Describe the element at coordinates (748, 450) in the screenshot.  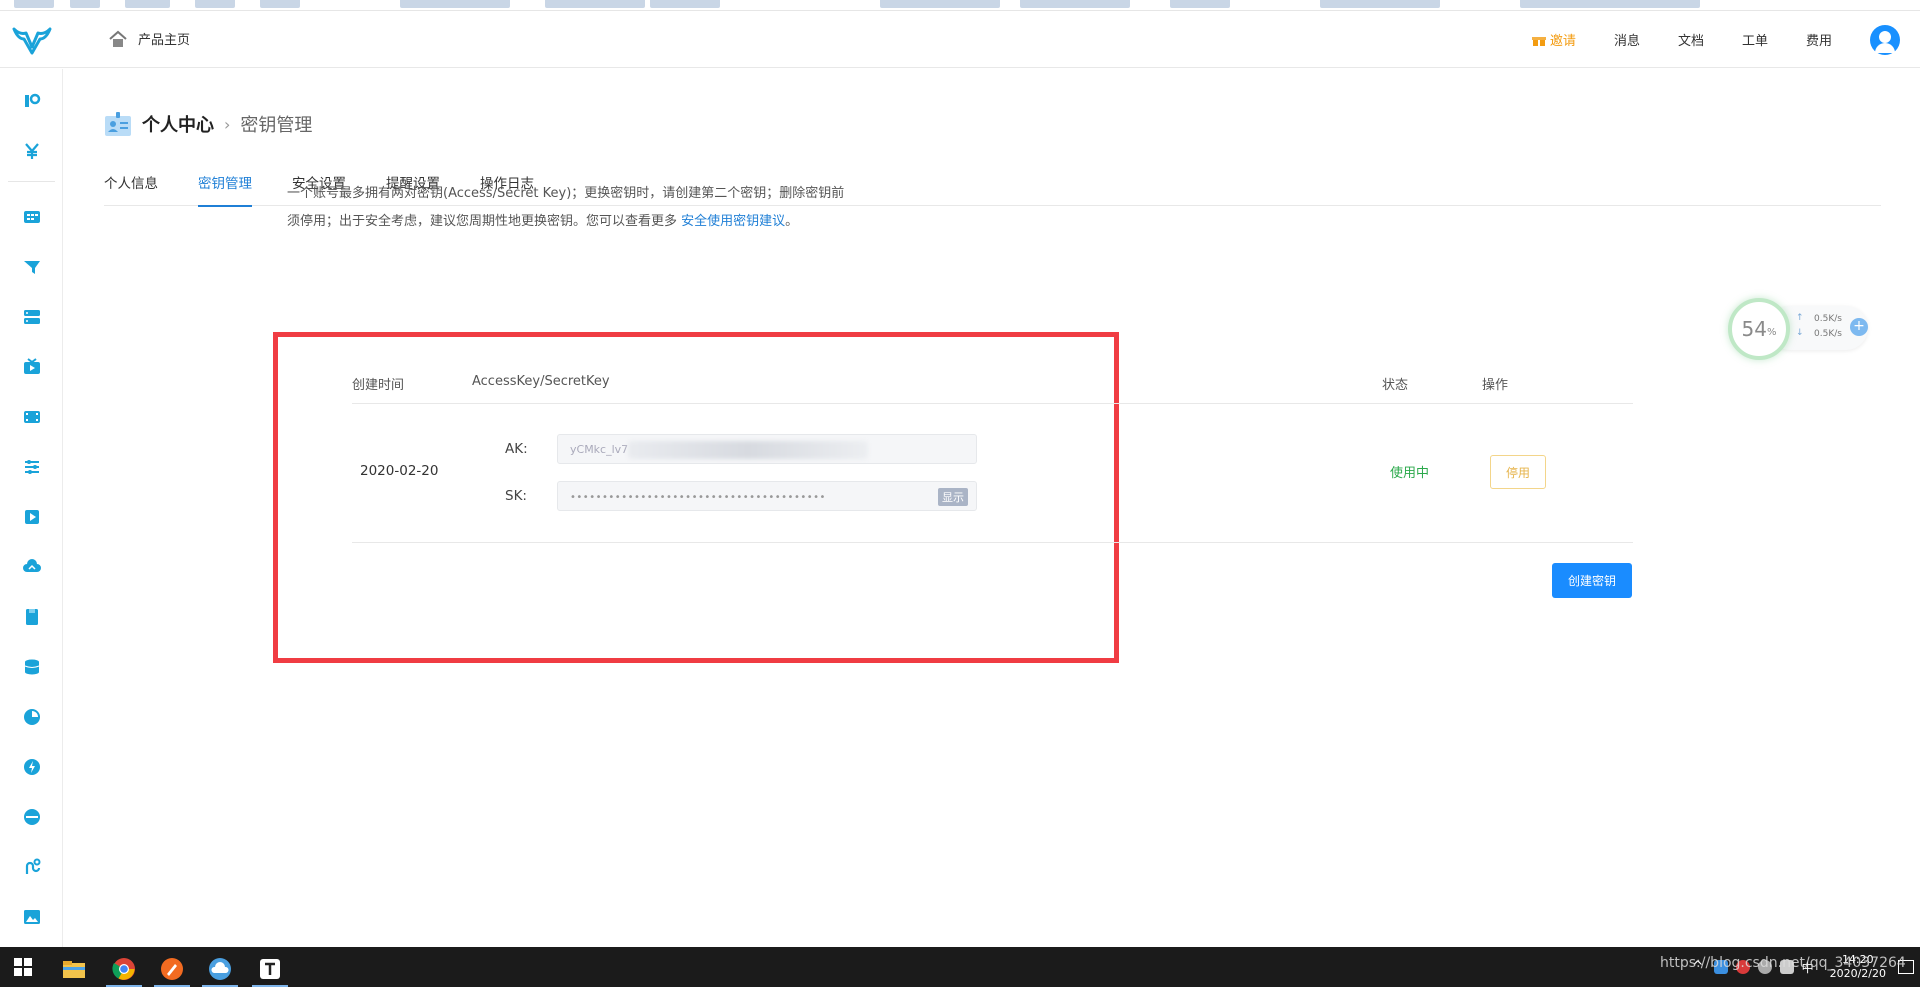
I see `ak-redaction-blur` at that location.